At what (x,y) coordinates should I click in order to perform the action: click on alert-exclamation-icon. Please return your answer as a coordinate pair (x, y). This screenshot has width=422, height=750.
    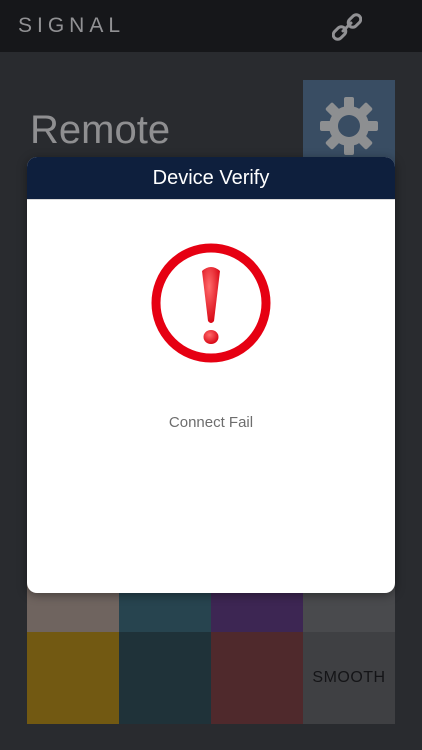
    Looking at the image, I should click on (211, 303).